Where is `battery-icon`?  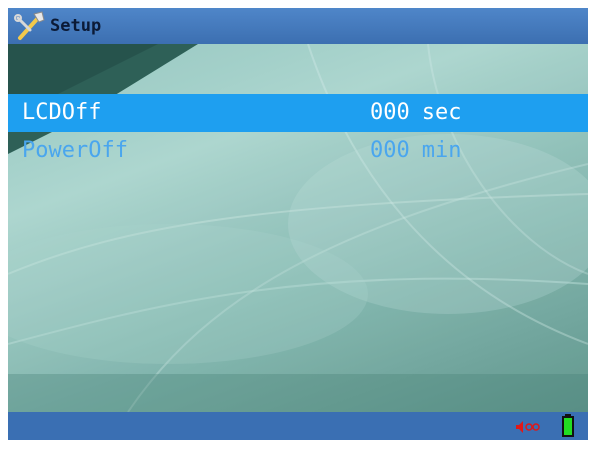
battery-icon is located at coordinates (568, 425).